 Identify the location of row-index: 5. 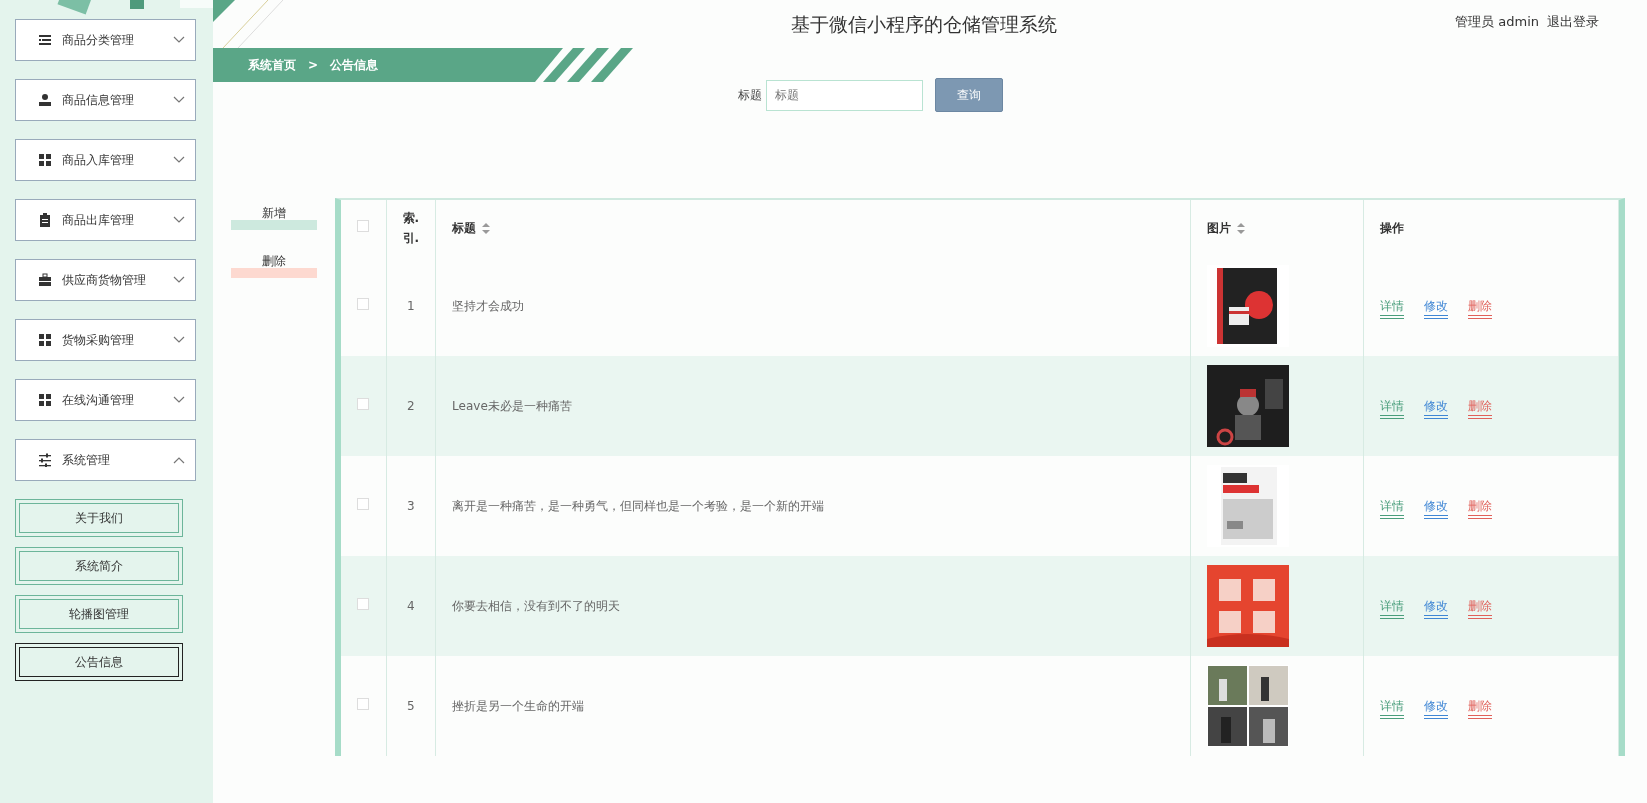
(410, 706).